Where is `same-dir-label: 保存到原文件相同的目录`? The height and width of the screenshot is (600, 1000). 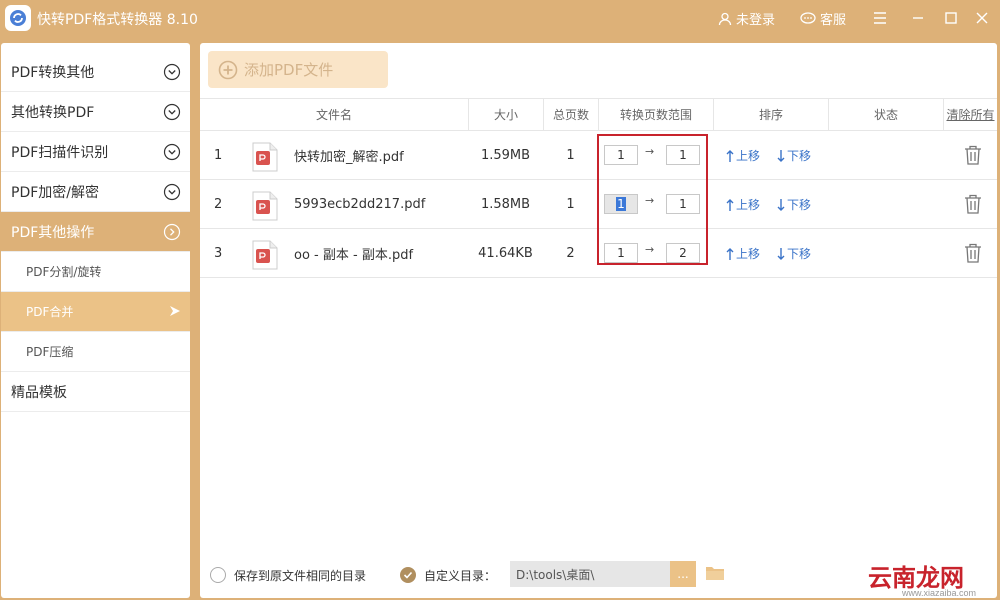 same-dir-label: 保存到原文件相同的目录 is located at coordinates (300, 576).